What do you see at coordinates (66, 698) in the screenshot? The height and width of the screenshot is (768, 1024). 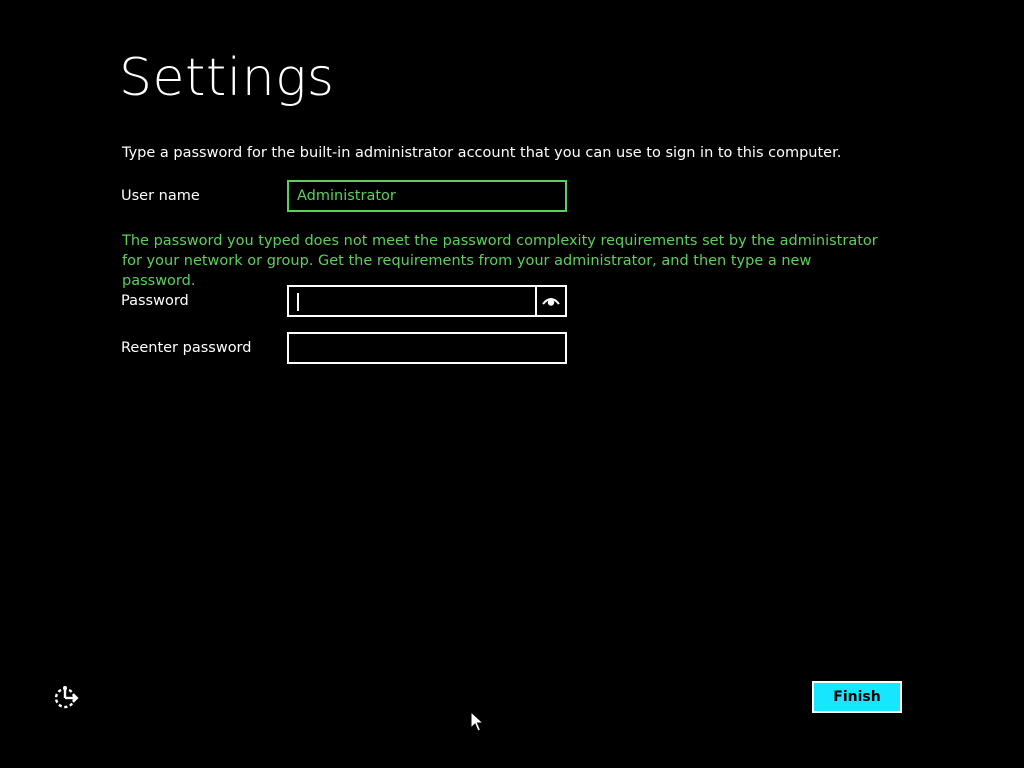 I see `ease-of-access-icon` at bounding box center [66, 698].